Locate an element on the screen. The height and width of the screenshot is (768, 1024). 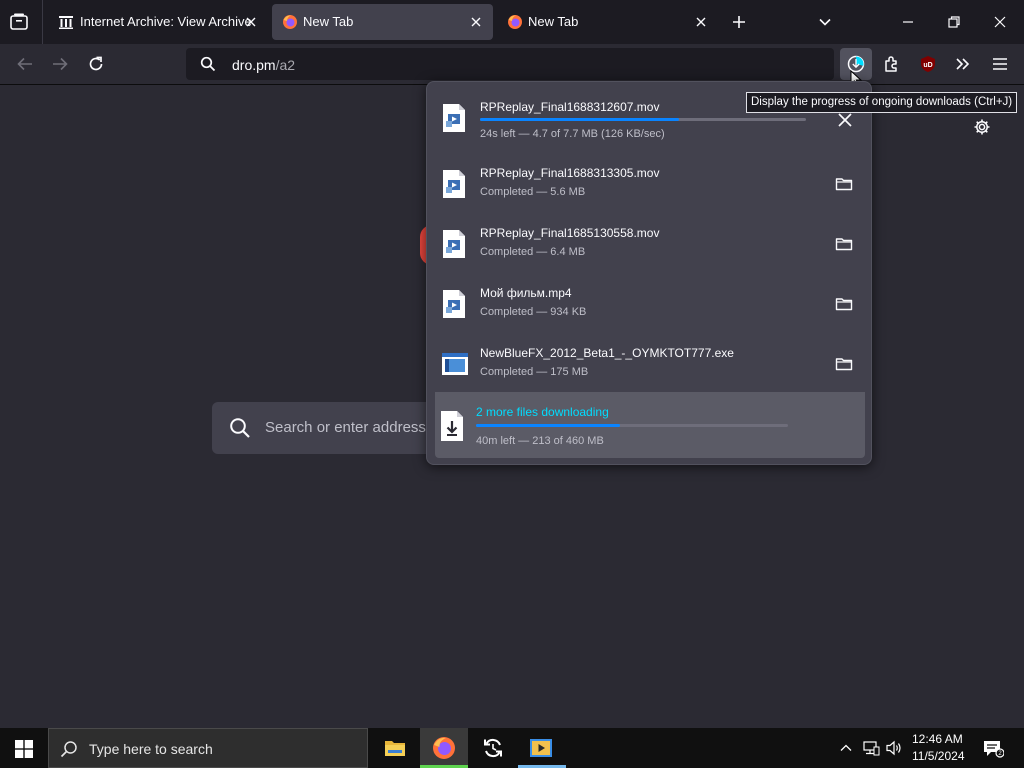
summary-progress-bar is located at coordinates (632, 425).